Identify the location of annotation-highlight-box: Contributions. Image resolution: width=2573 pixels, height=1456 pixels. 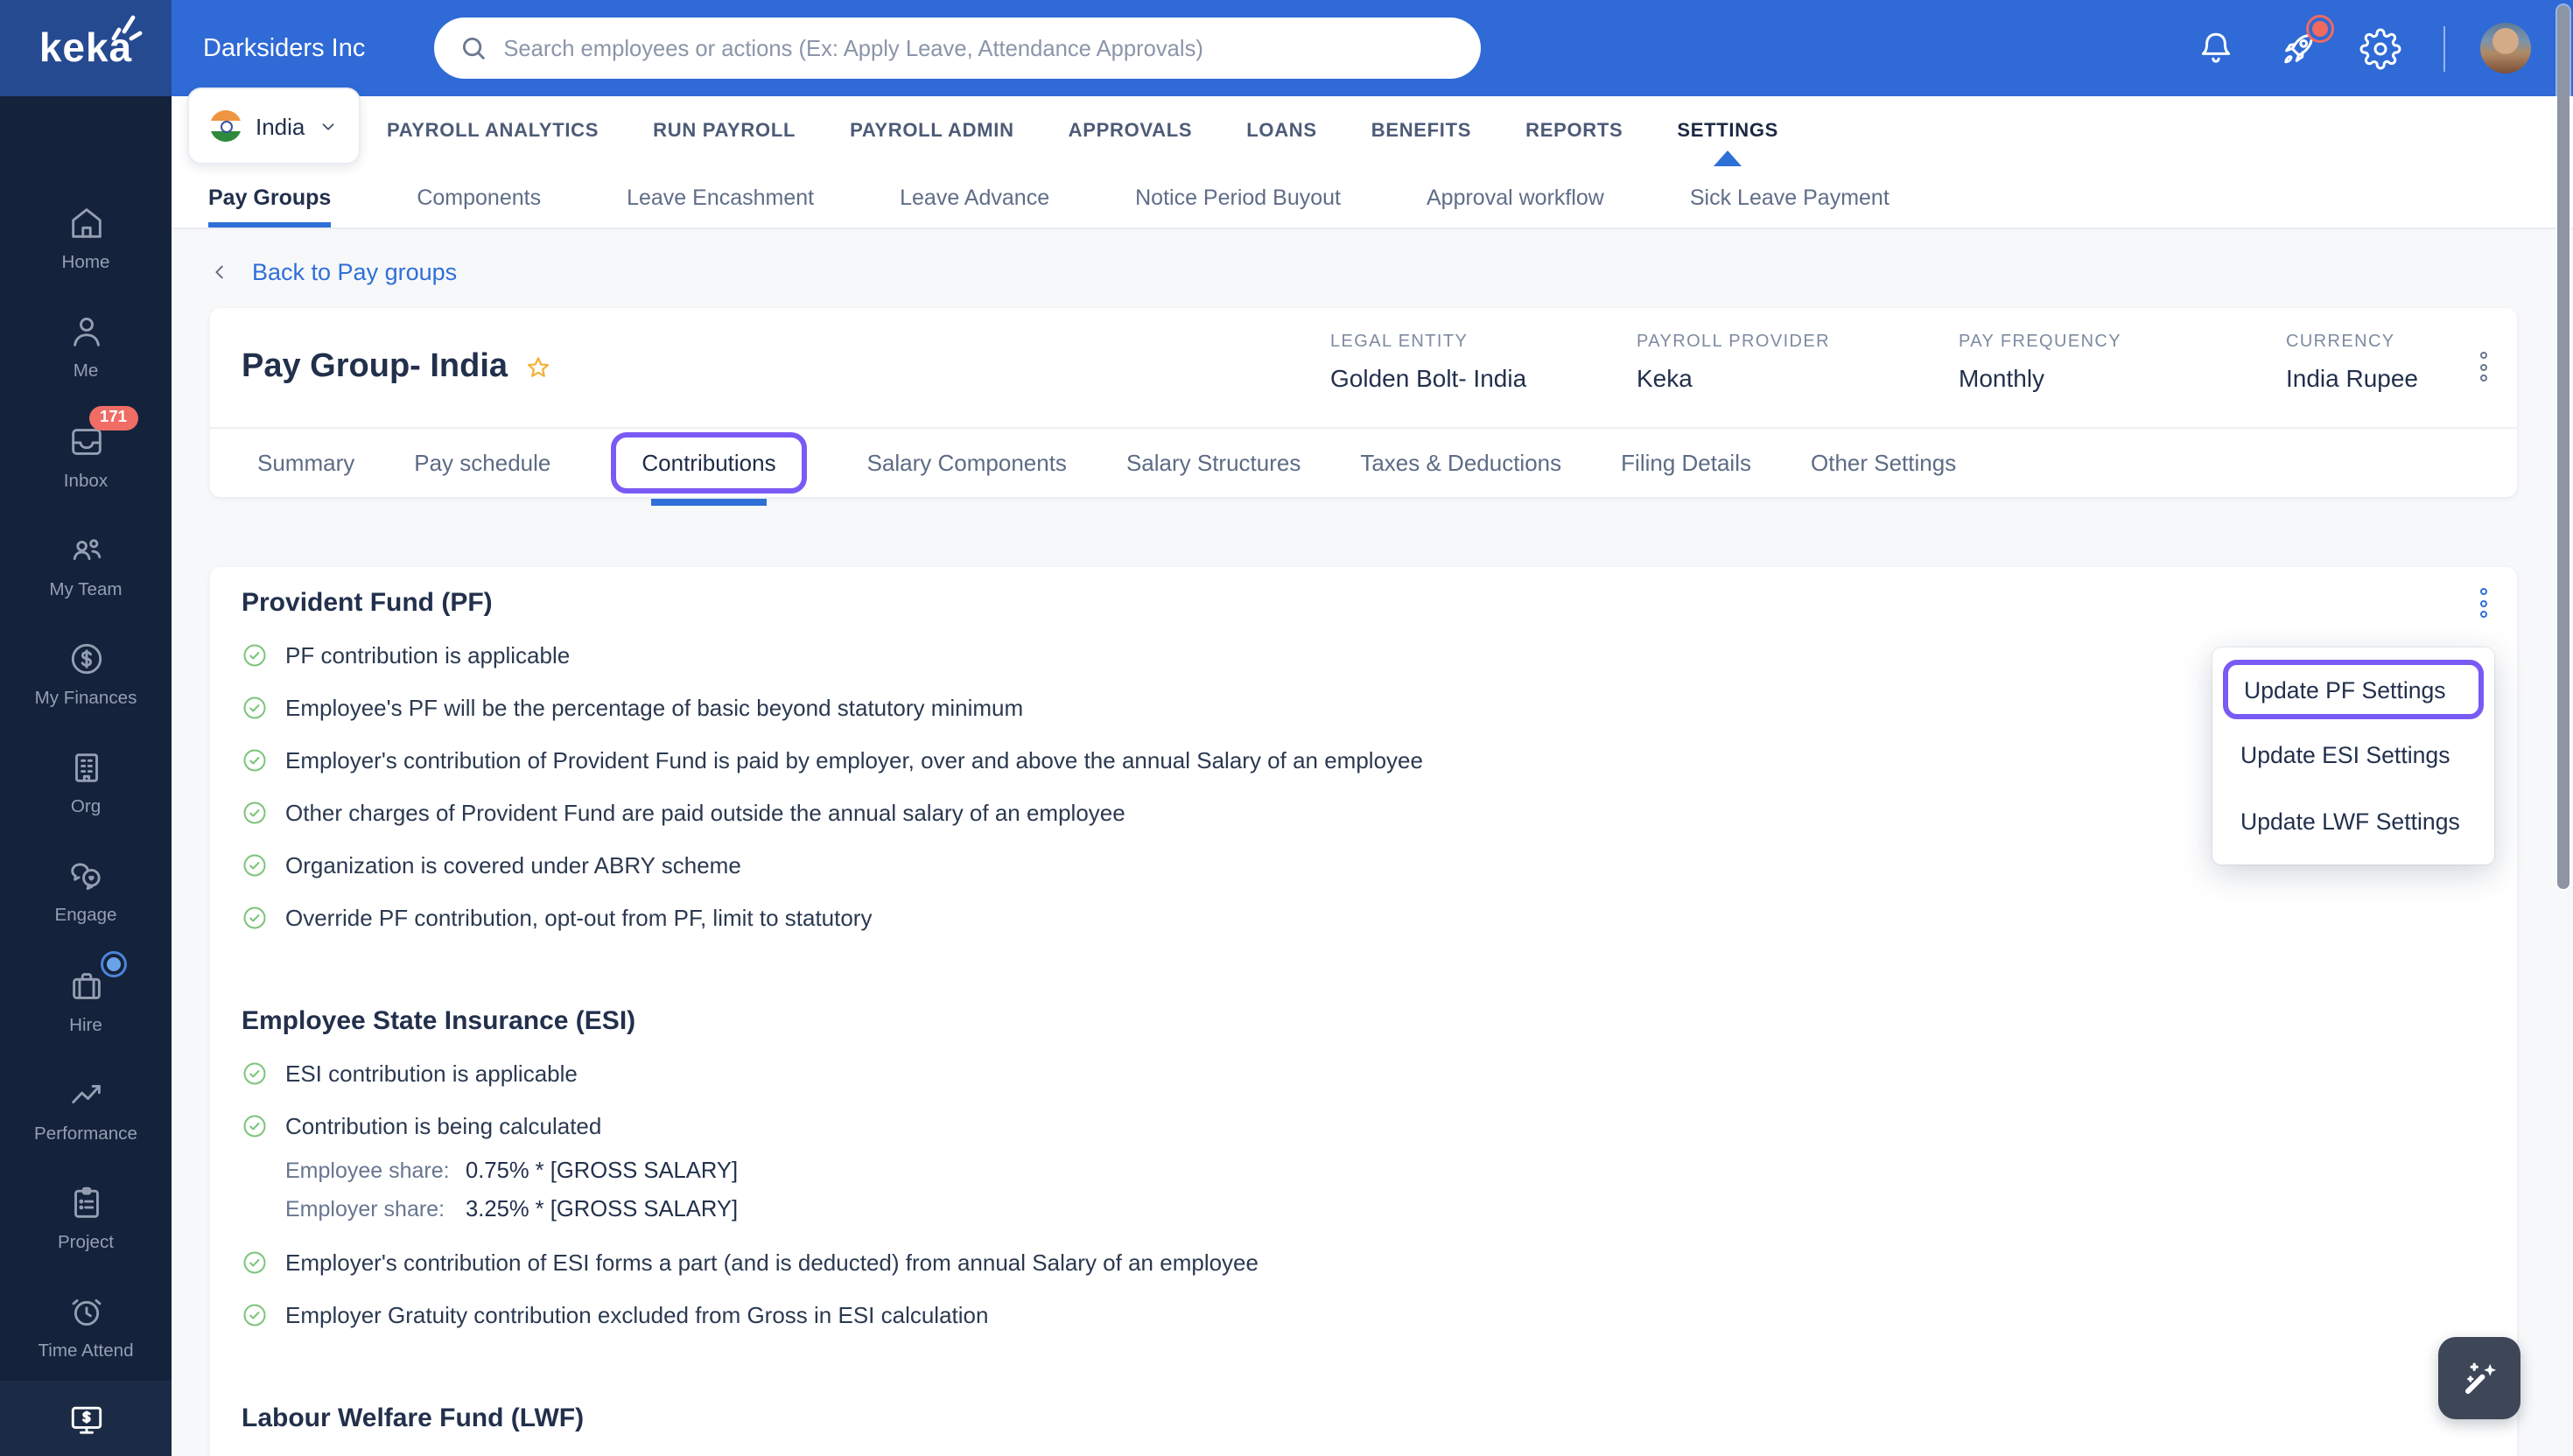
(709, 463).